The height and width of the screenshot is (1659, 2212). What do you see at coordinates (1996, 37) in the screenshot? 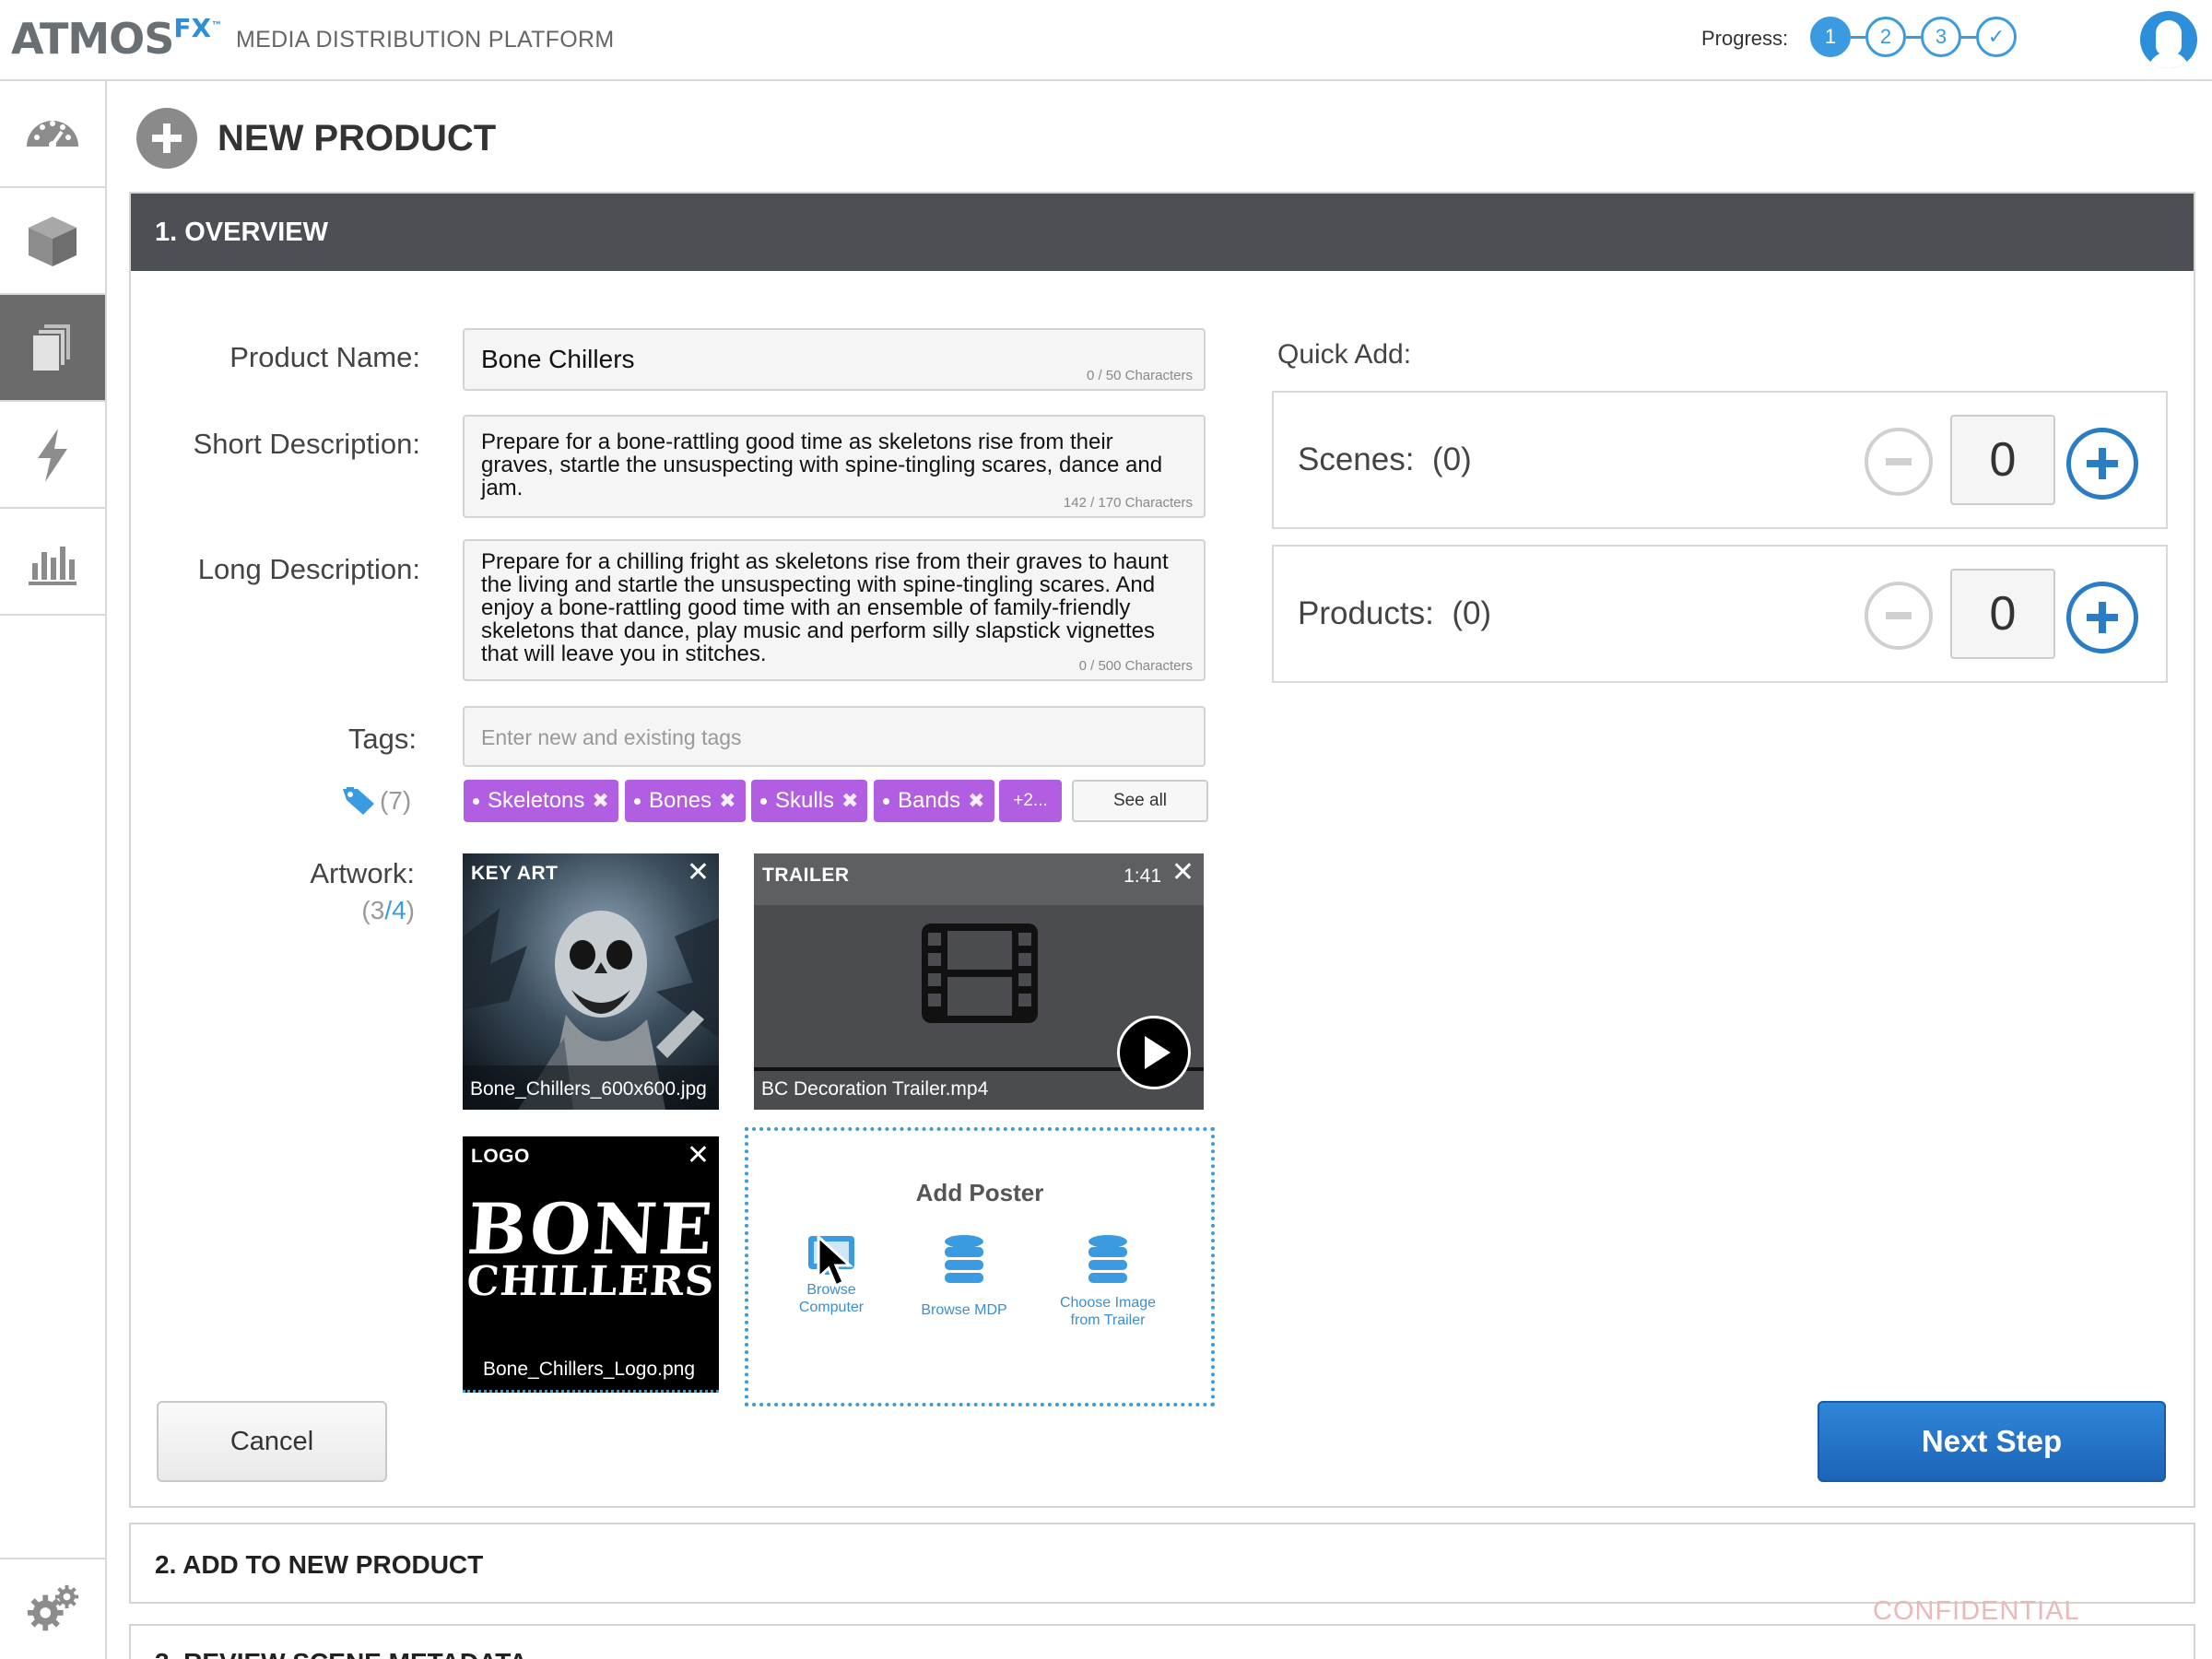
I see `progress-step-done: ✓` at bounding box center [1996, 37].